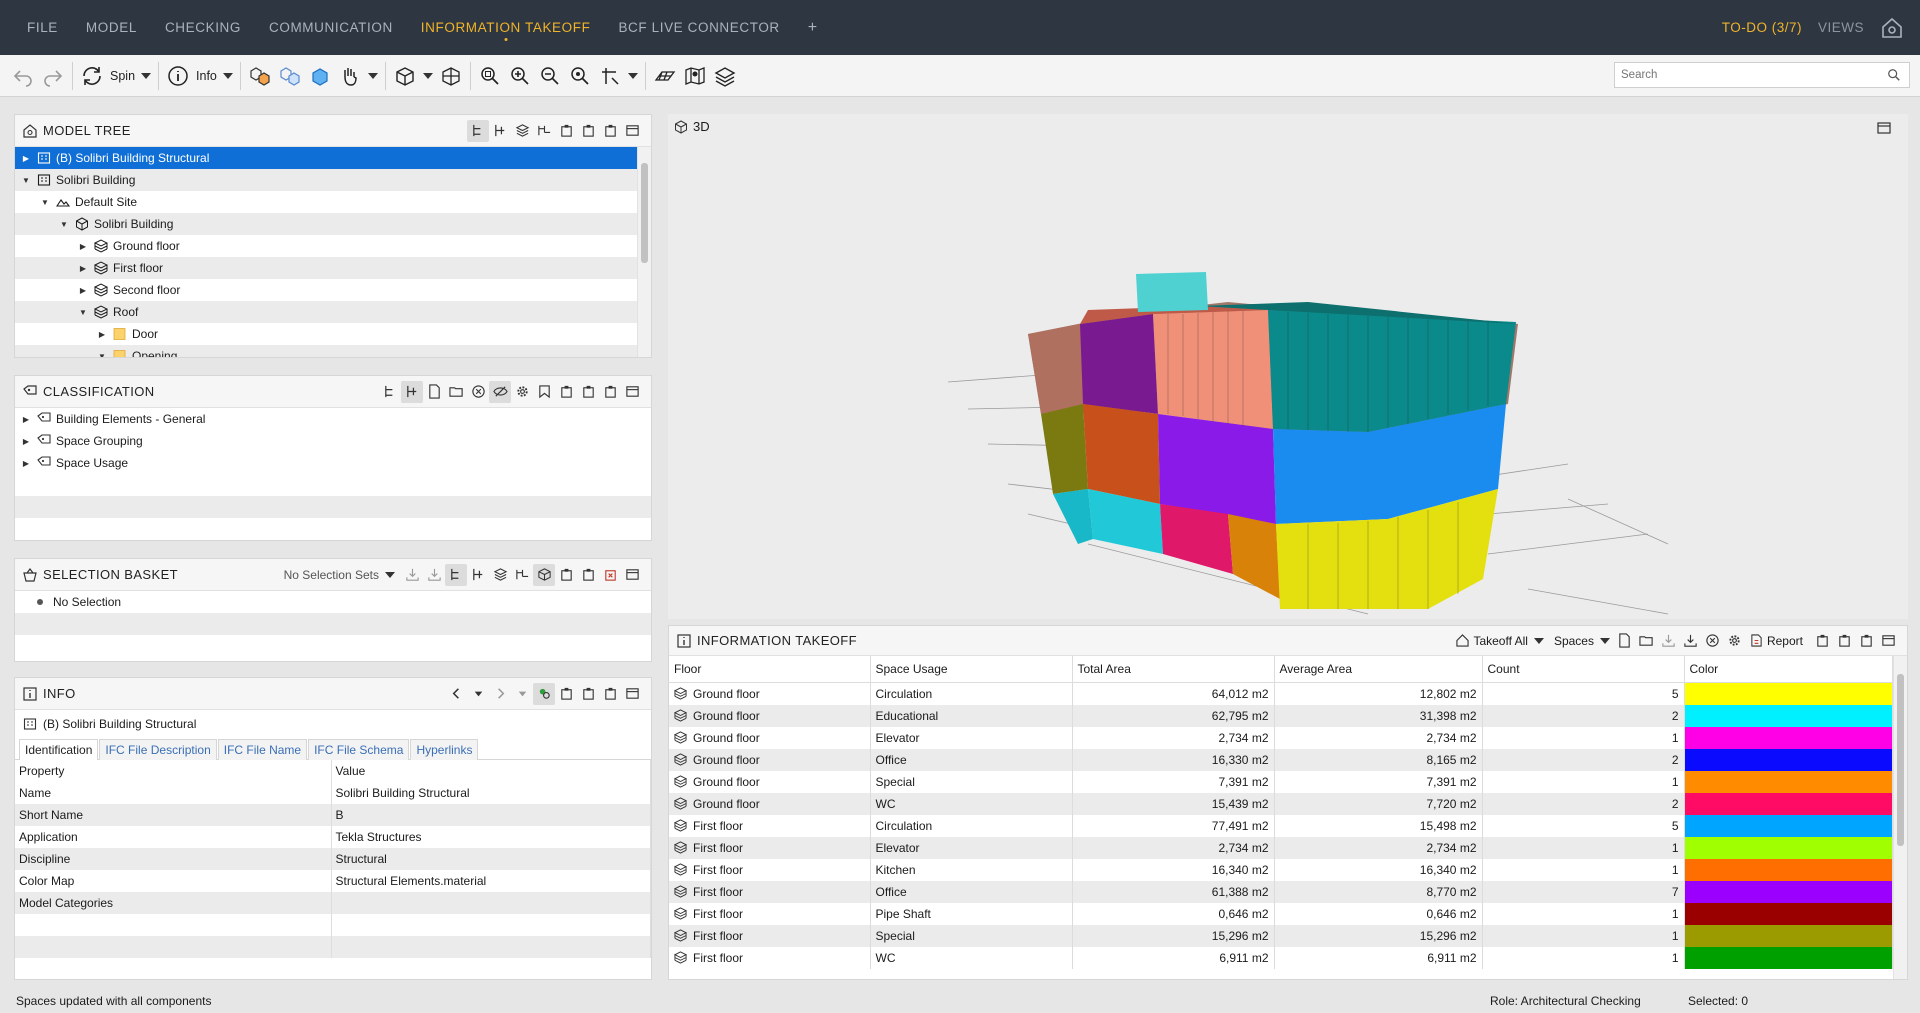 This screenshot has width=1920, height=1013. Describe the element at coordinates (333, 815) in the screenshot. I see `property-row: Short Name B` at that location.